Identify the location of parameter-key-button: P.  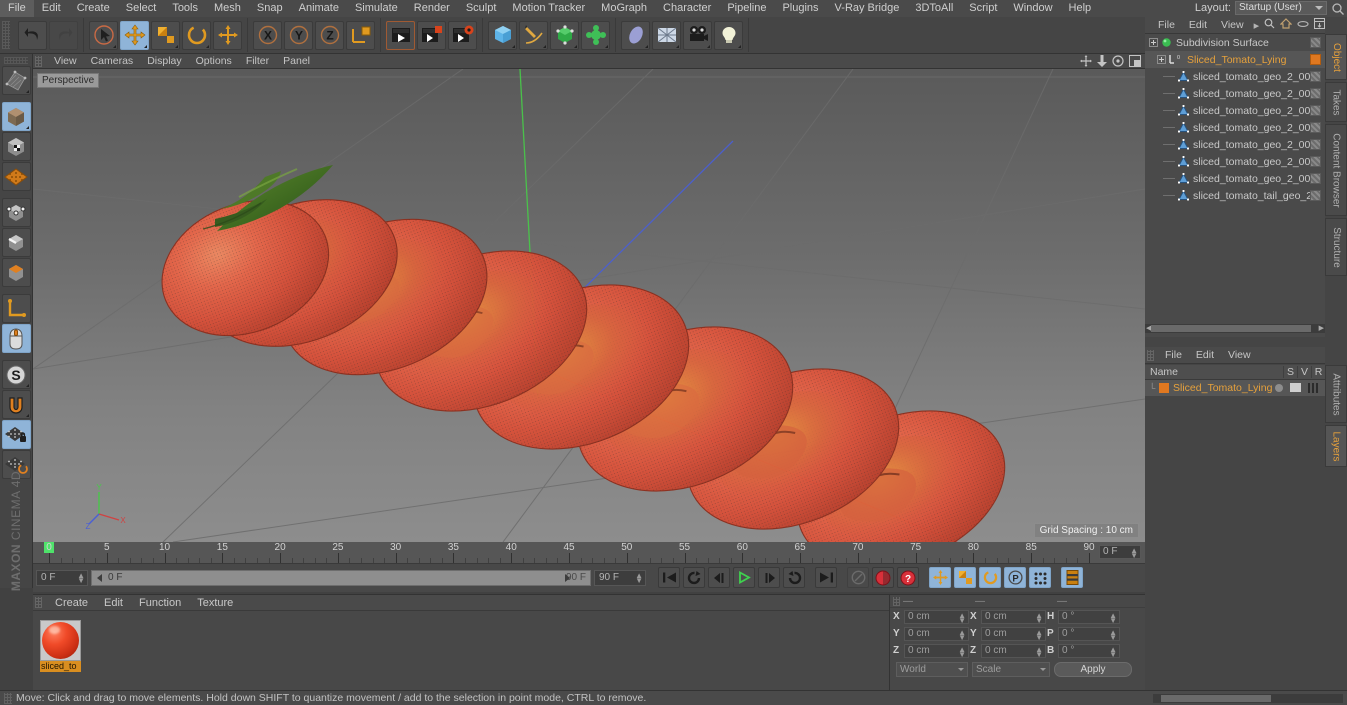
(1015, 577).